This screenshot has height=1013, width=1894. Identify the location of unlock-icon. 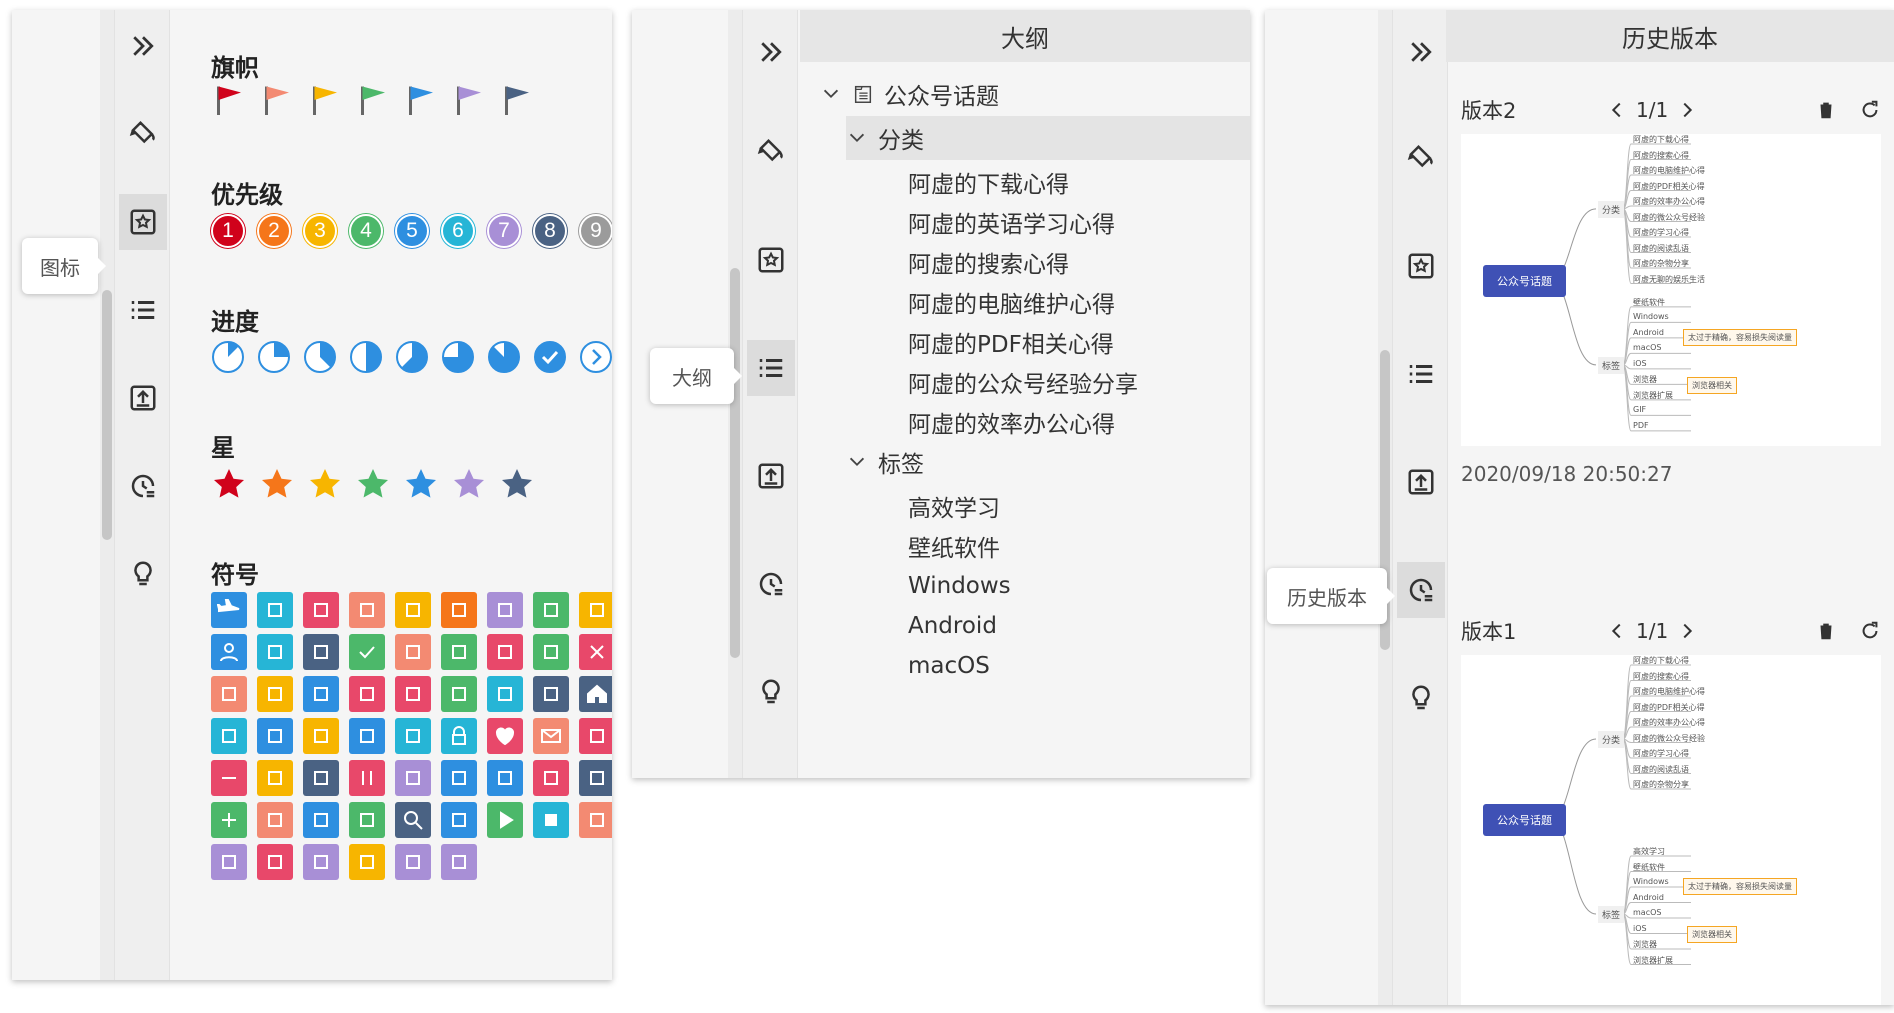
(413, 862).